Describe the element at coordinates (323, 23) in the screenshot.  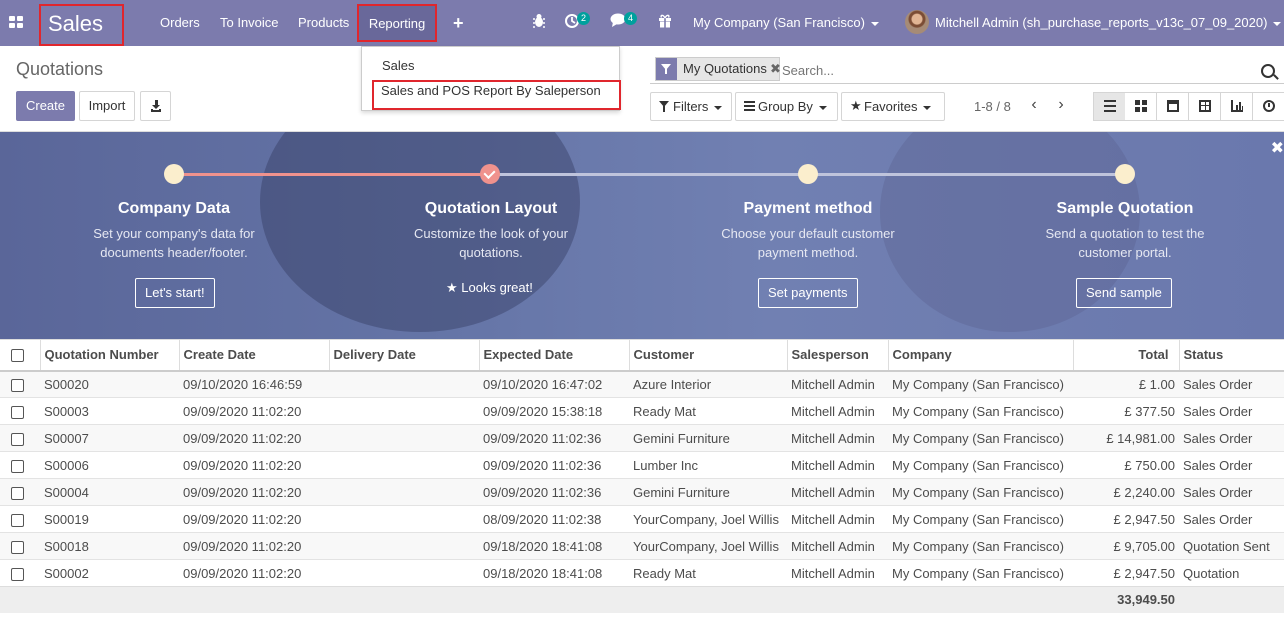
I see `menu-products: Products` at that location.